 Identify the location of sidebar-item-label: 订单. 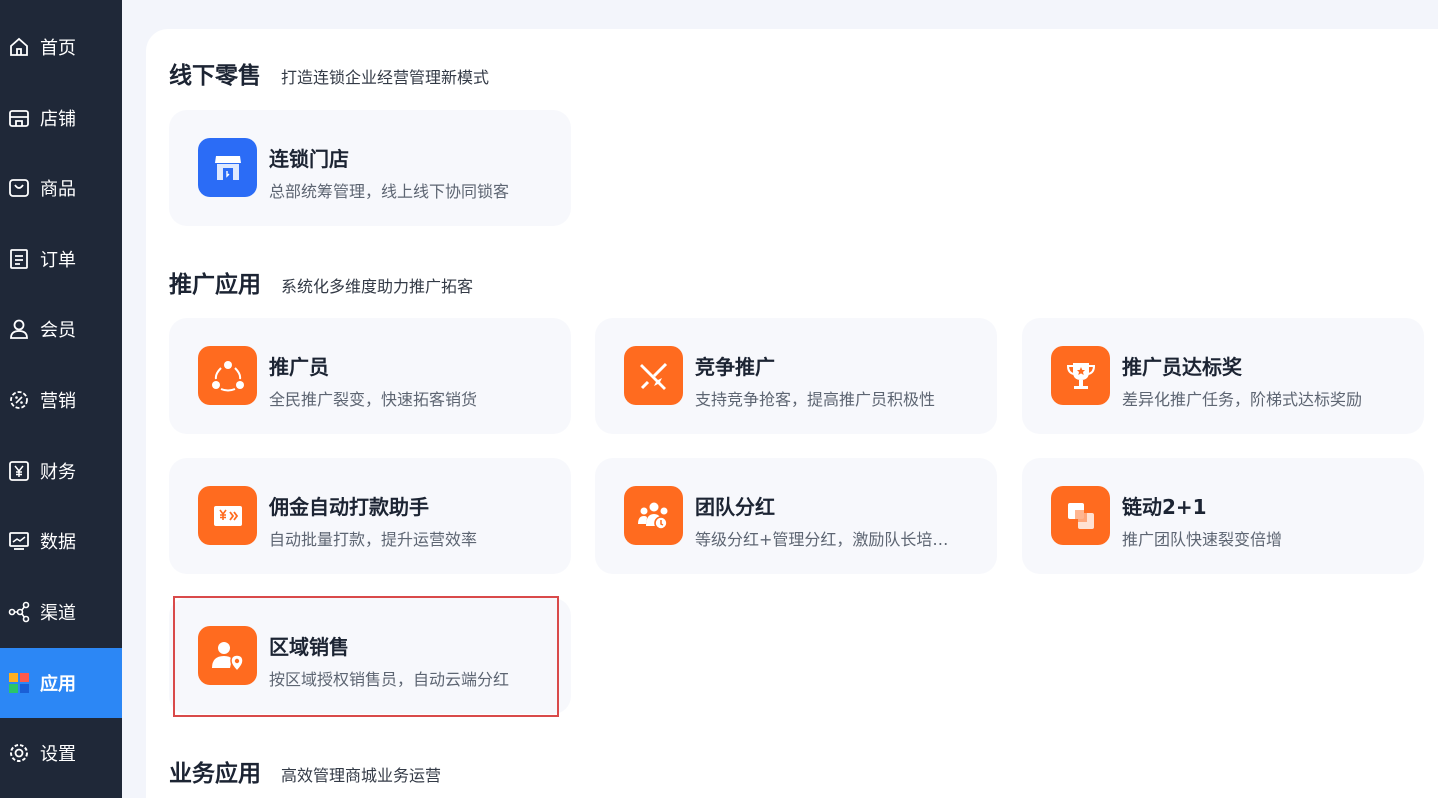
(58, 260).